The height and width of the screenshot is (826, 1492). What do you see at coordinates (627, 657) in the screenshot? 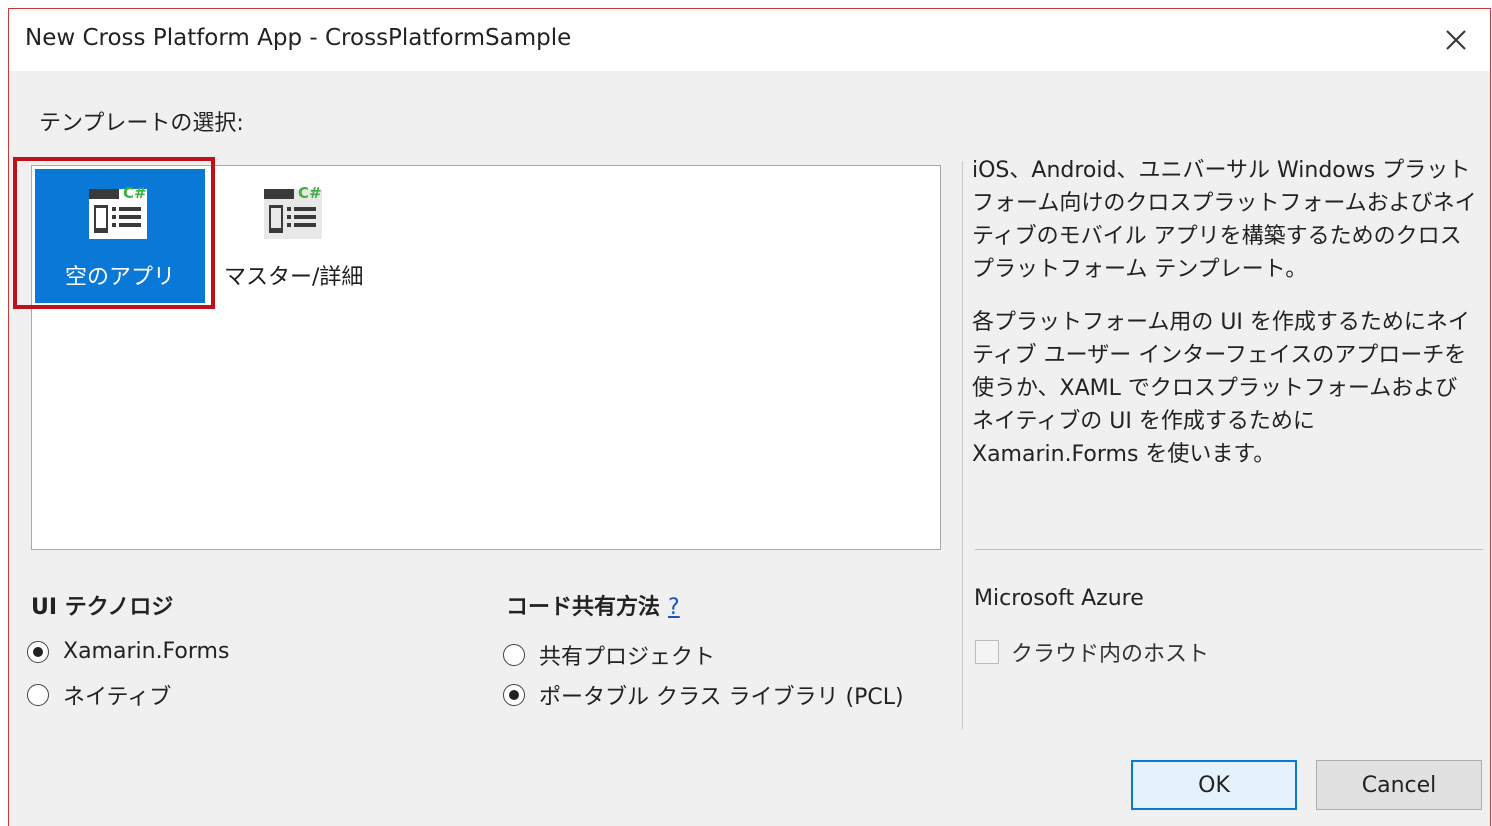
I see `radio-label: 共有プロジェクト` at bounding box center [627, 657].